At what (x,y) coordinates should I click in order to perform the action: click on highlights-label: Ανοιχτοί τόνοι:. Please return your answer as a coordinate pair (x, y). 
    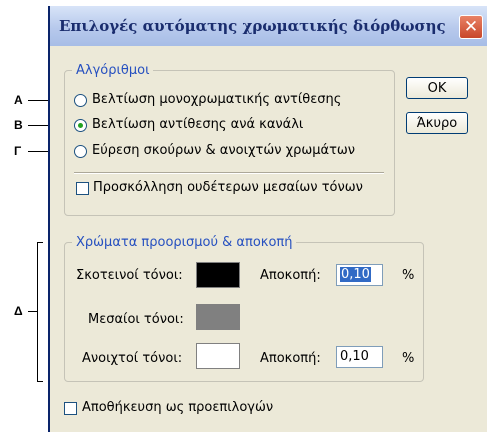
    Looking at the image, I should click on (132, 358).